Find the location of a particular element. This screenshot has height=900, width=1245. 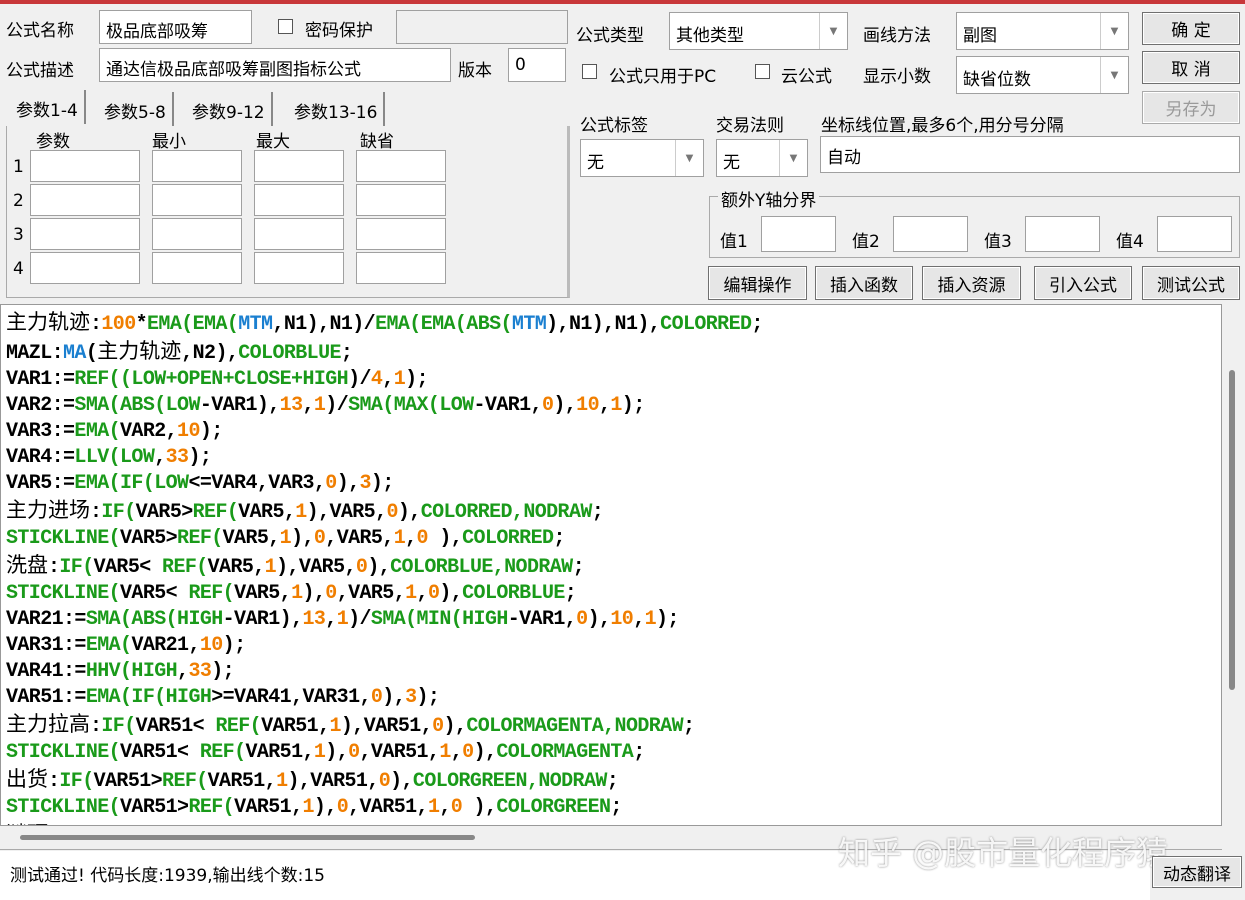

draw-method-select: 副图 ▼ is located at coordinates (1042, 31).